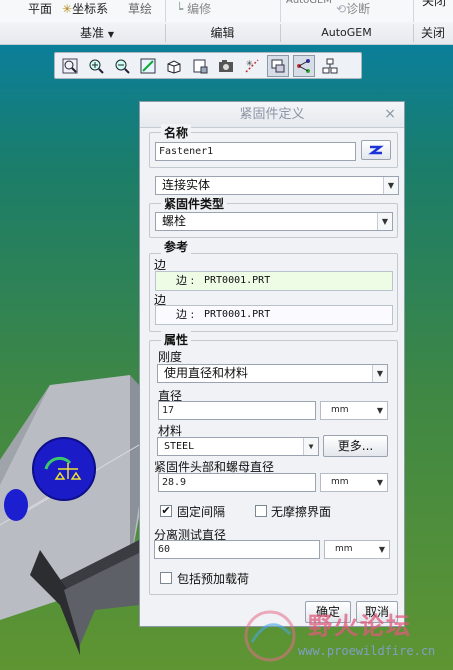  Describe the element at coordinates (176, 339) in the screenshot. I see `properties-label: 属性` at that location.